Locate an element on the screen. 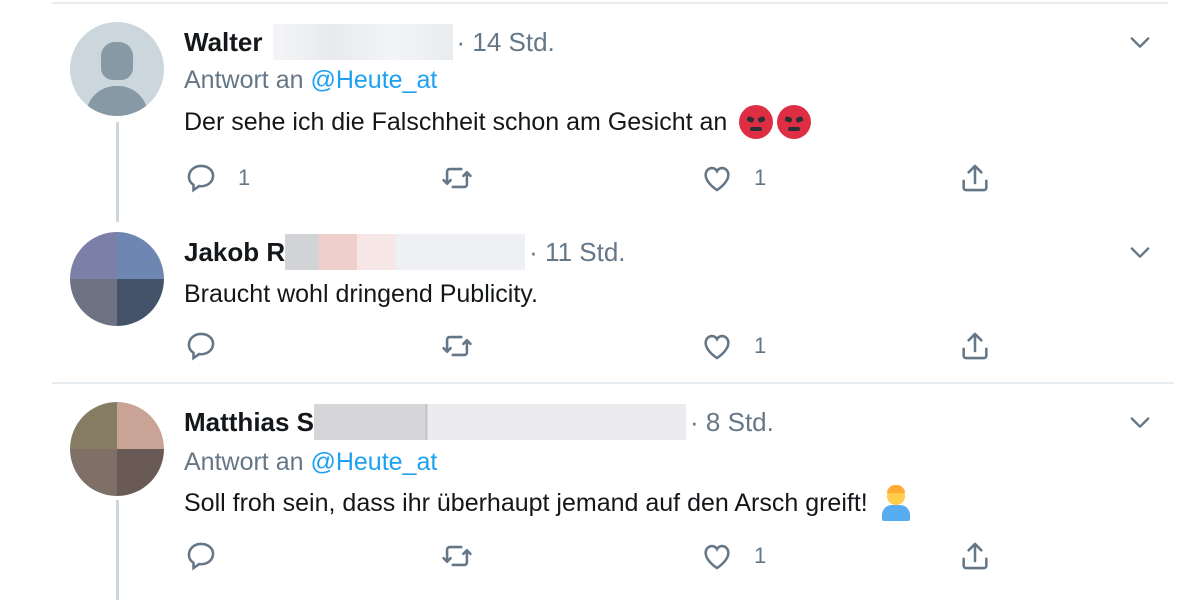 The image size is (1200, 600). tweet-text: Braucht wohl dringend Publicity. is located at coordinates (361, 294).